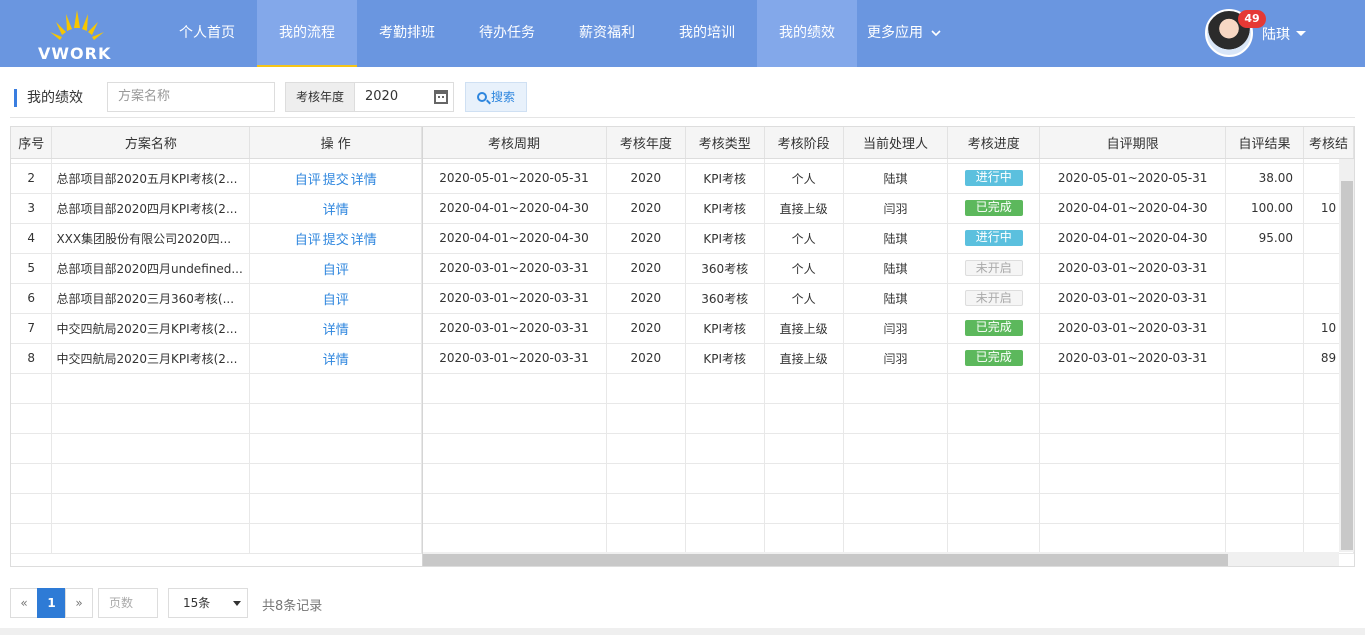 This screenshot has width=1365, height=635. Describe the element at coordinates (191, 97) in the screenshot. I see `plan-name-input: 方案名称` at that location.